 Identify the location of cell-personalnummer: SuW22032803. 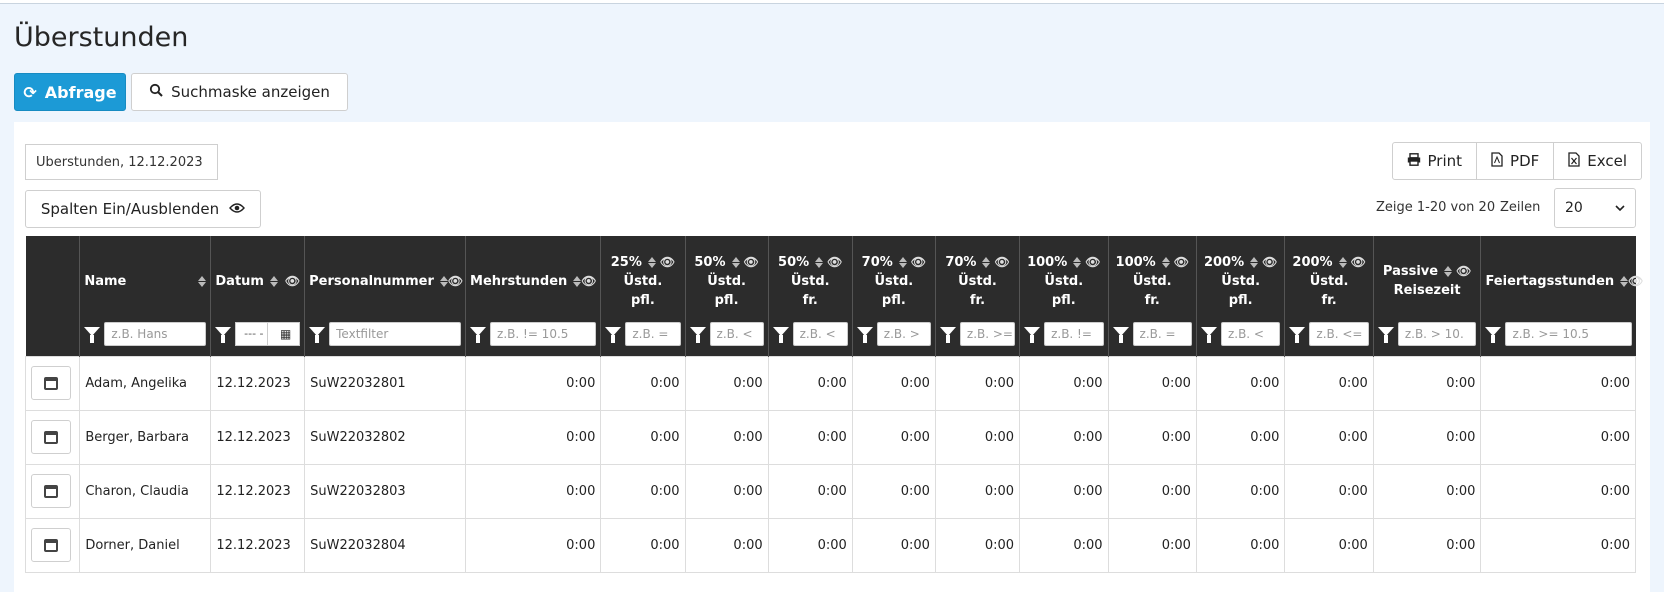
(385, 491).